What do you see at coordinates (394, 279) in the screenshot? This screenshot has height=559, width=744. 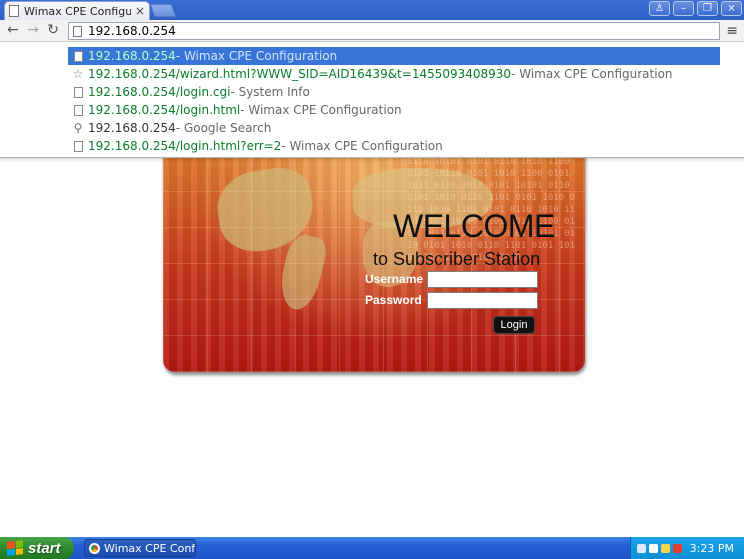 I see `username-label: Username` at bounding box center [394, 279].